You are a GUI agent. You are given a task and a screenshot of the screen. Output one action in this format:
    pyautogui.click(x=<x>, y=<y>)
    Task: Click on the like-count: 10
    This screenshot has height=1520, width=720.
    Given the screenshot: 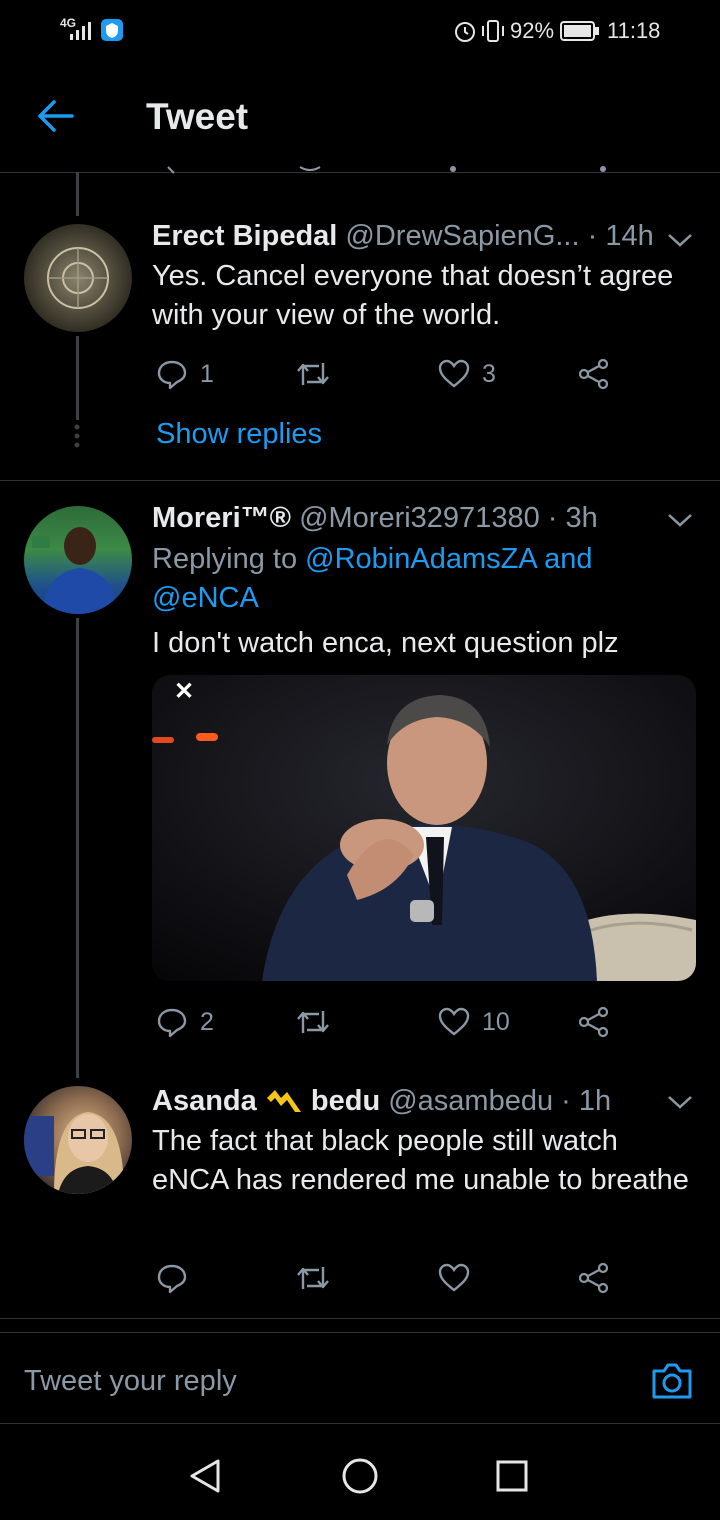 What is the action you would take?
    pyautogui.click(x=496, y=1021)
    